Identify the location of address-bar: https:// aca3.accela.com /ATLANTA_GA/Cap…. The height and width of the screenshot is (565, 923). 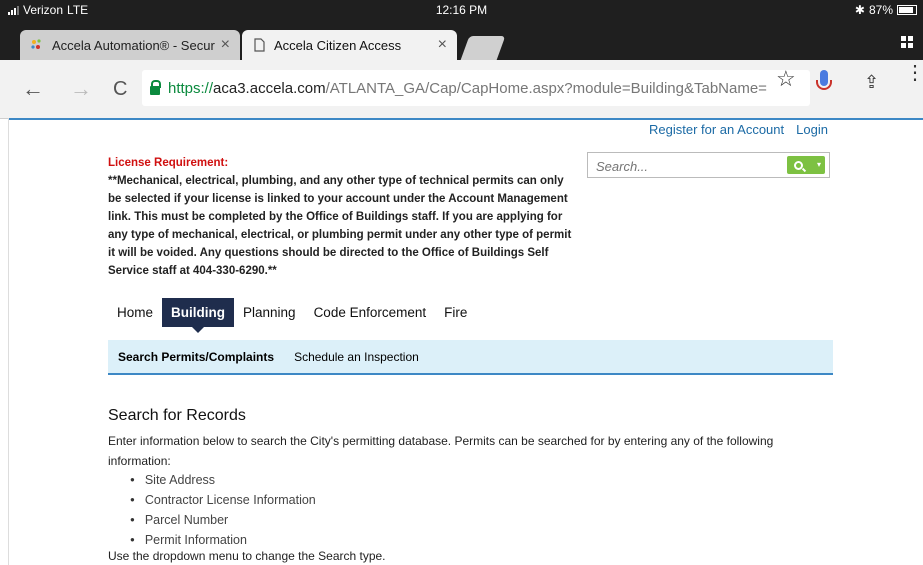
(476, 88).